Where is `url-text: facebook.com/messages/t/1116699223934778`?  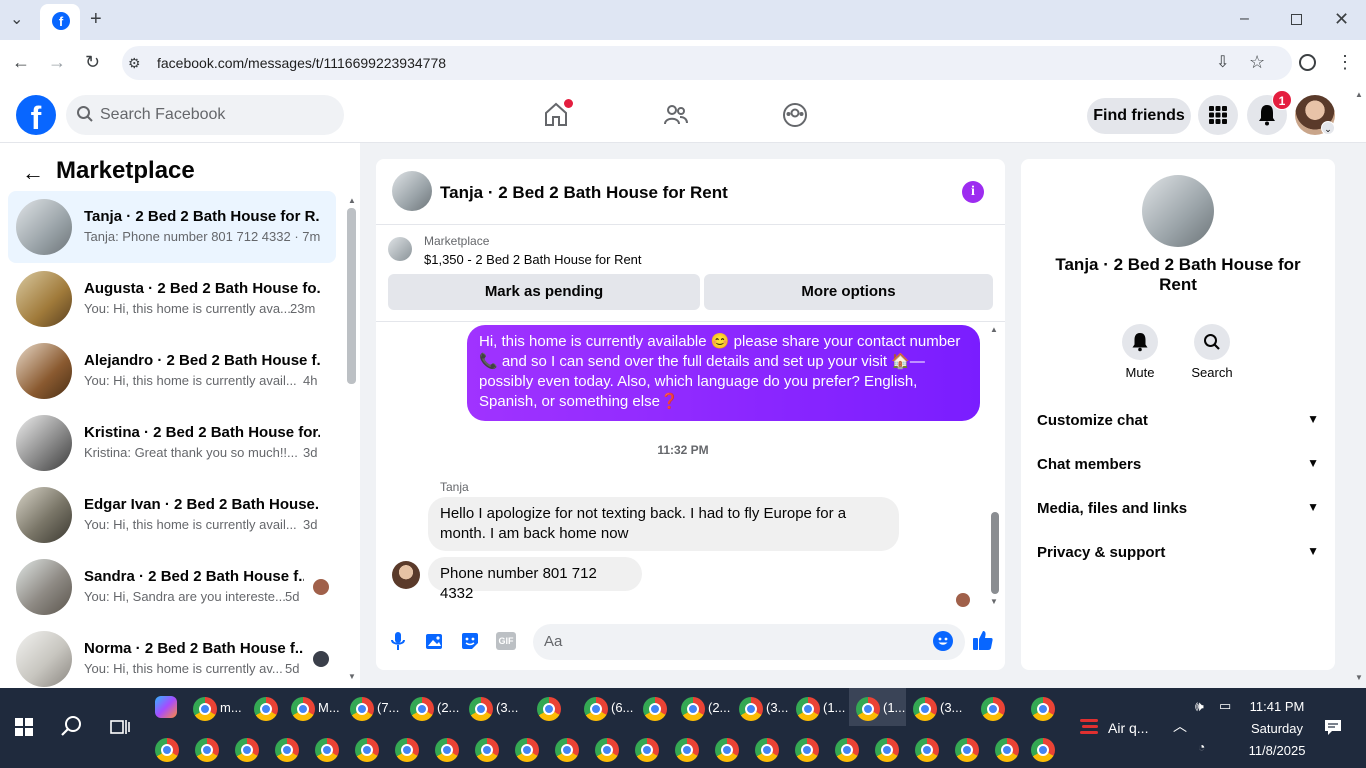 url-text: facebook.com/messages/t/1116699223934778 is located at coordinates (301, 63).